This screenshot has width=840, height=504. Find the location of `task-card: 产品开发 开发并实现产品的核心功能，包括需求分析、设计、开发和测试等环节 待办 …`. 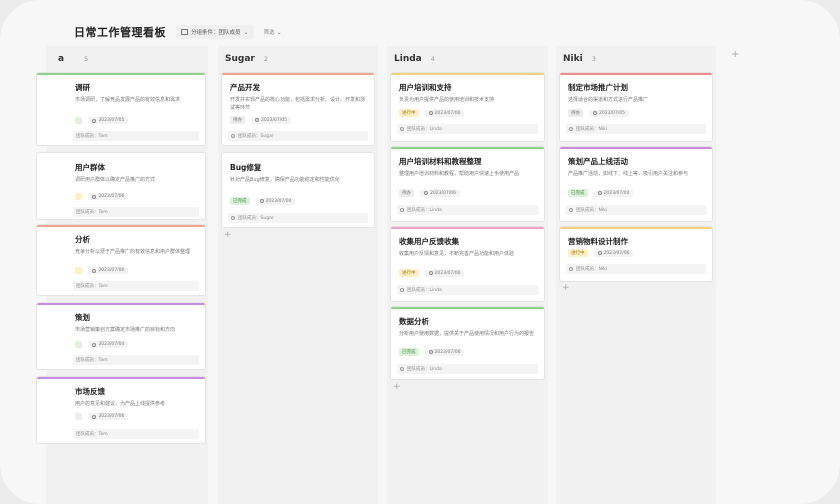

task-card: 产品开发 开发并实现产品的核心功能，包括需求分析、设计、开发和测试等环节 待办 … is located at coordinates (298, 109).